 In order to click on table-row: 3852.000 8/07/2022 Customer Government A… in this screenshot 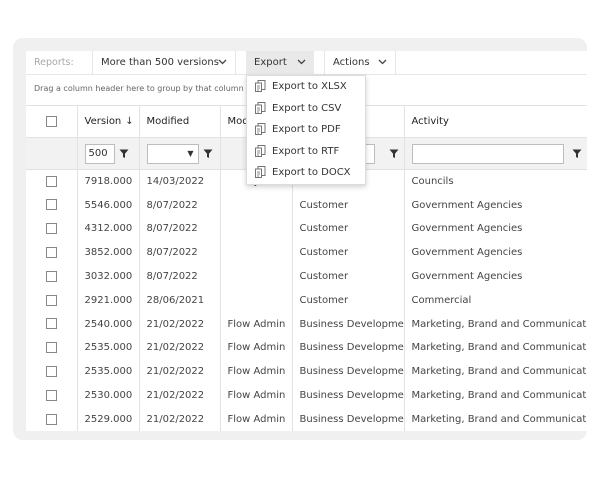, I will do `click(306, 252)`.